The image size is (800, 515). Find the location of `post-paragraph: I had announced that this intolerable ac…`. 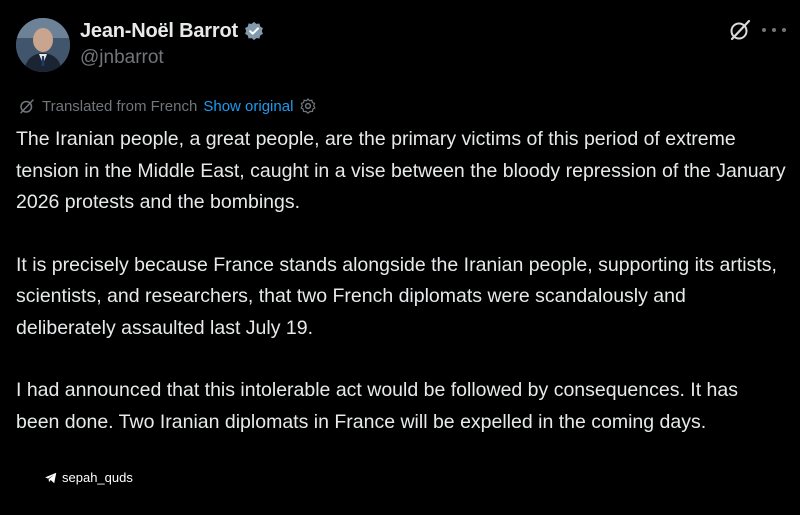

post-paragraph: I had announced that this intolerable ac… is located at coordinates (377, 406).